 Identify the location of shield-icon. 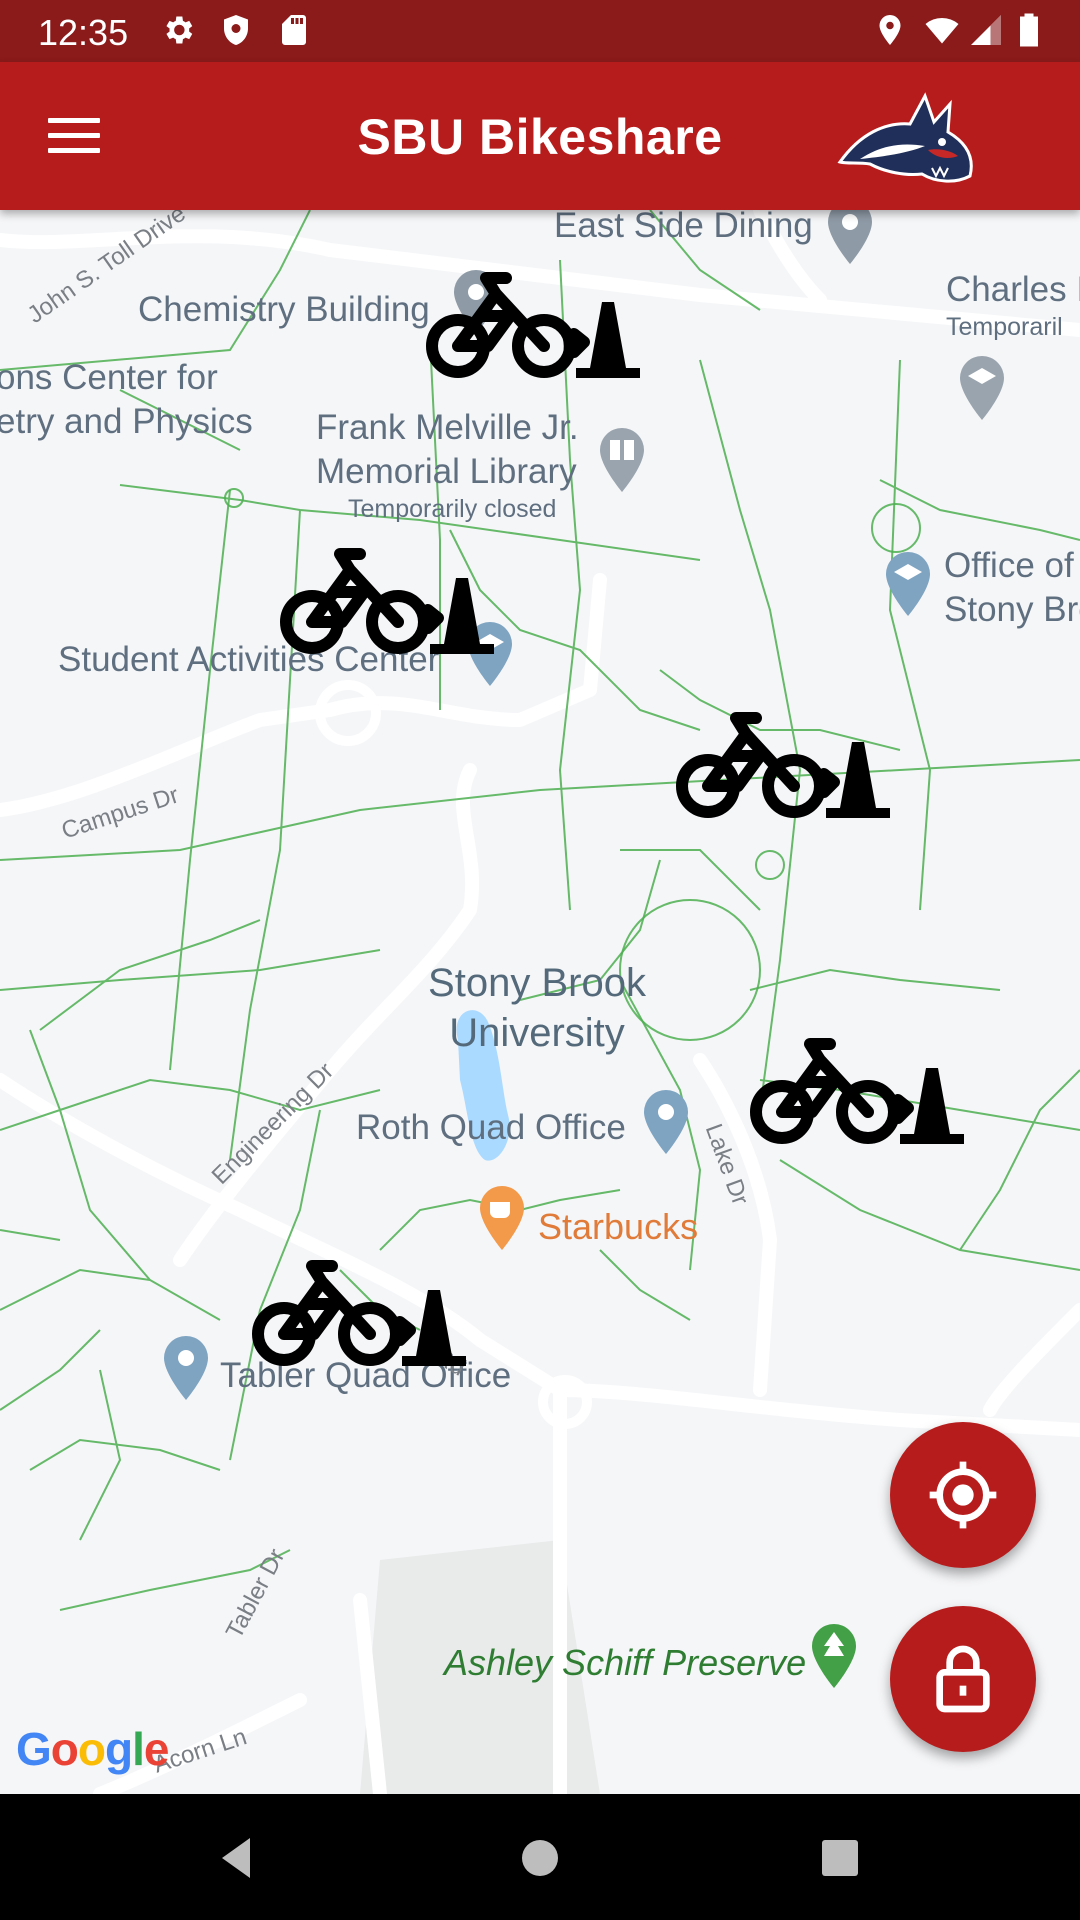
(236, 30).